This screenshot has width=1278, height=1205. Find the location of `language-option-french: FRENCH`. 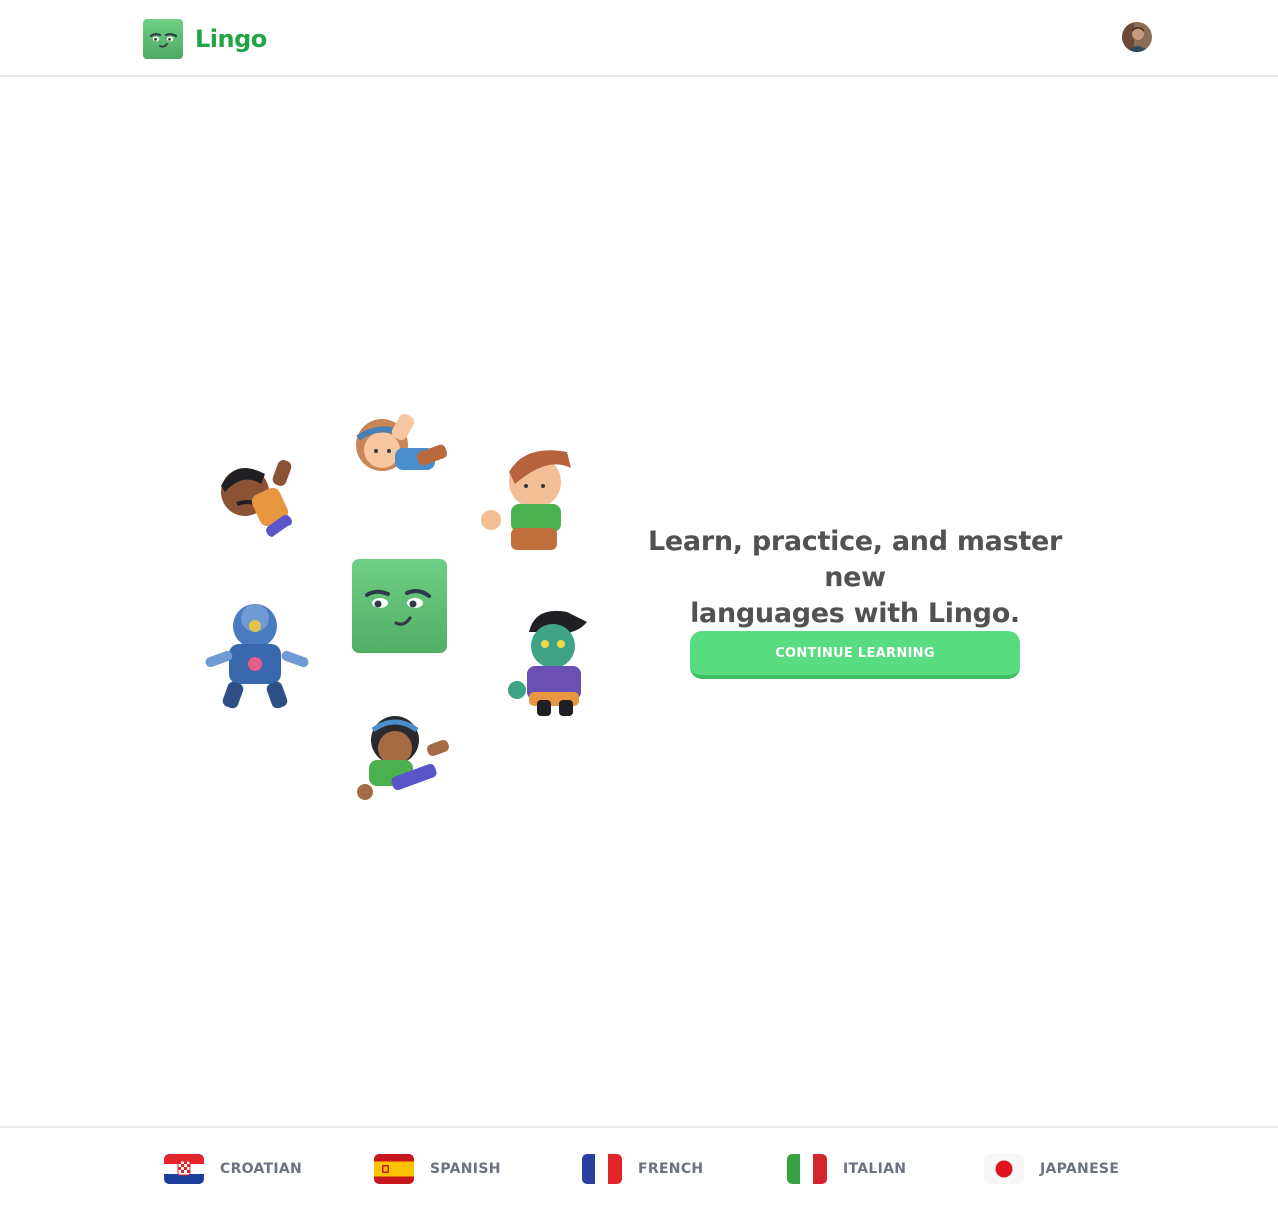

language-option-french: FRENCH is located at coordinates (642, 1169).